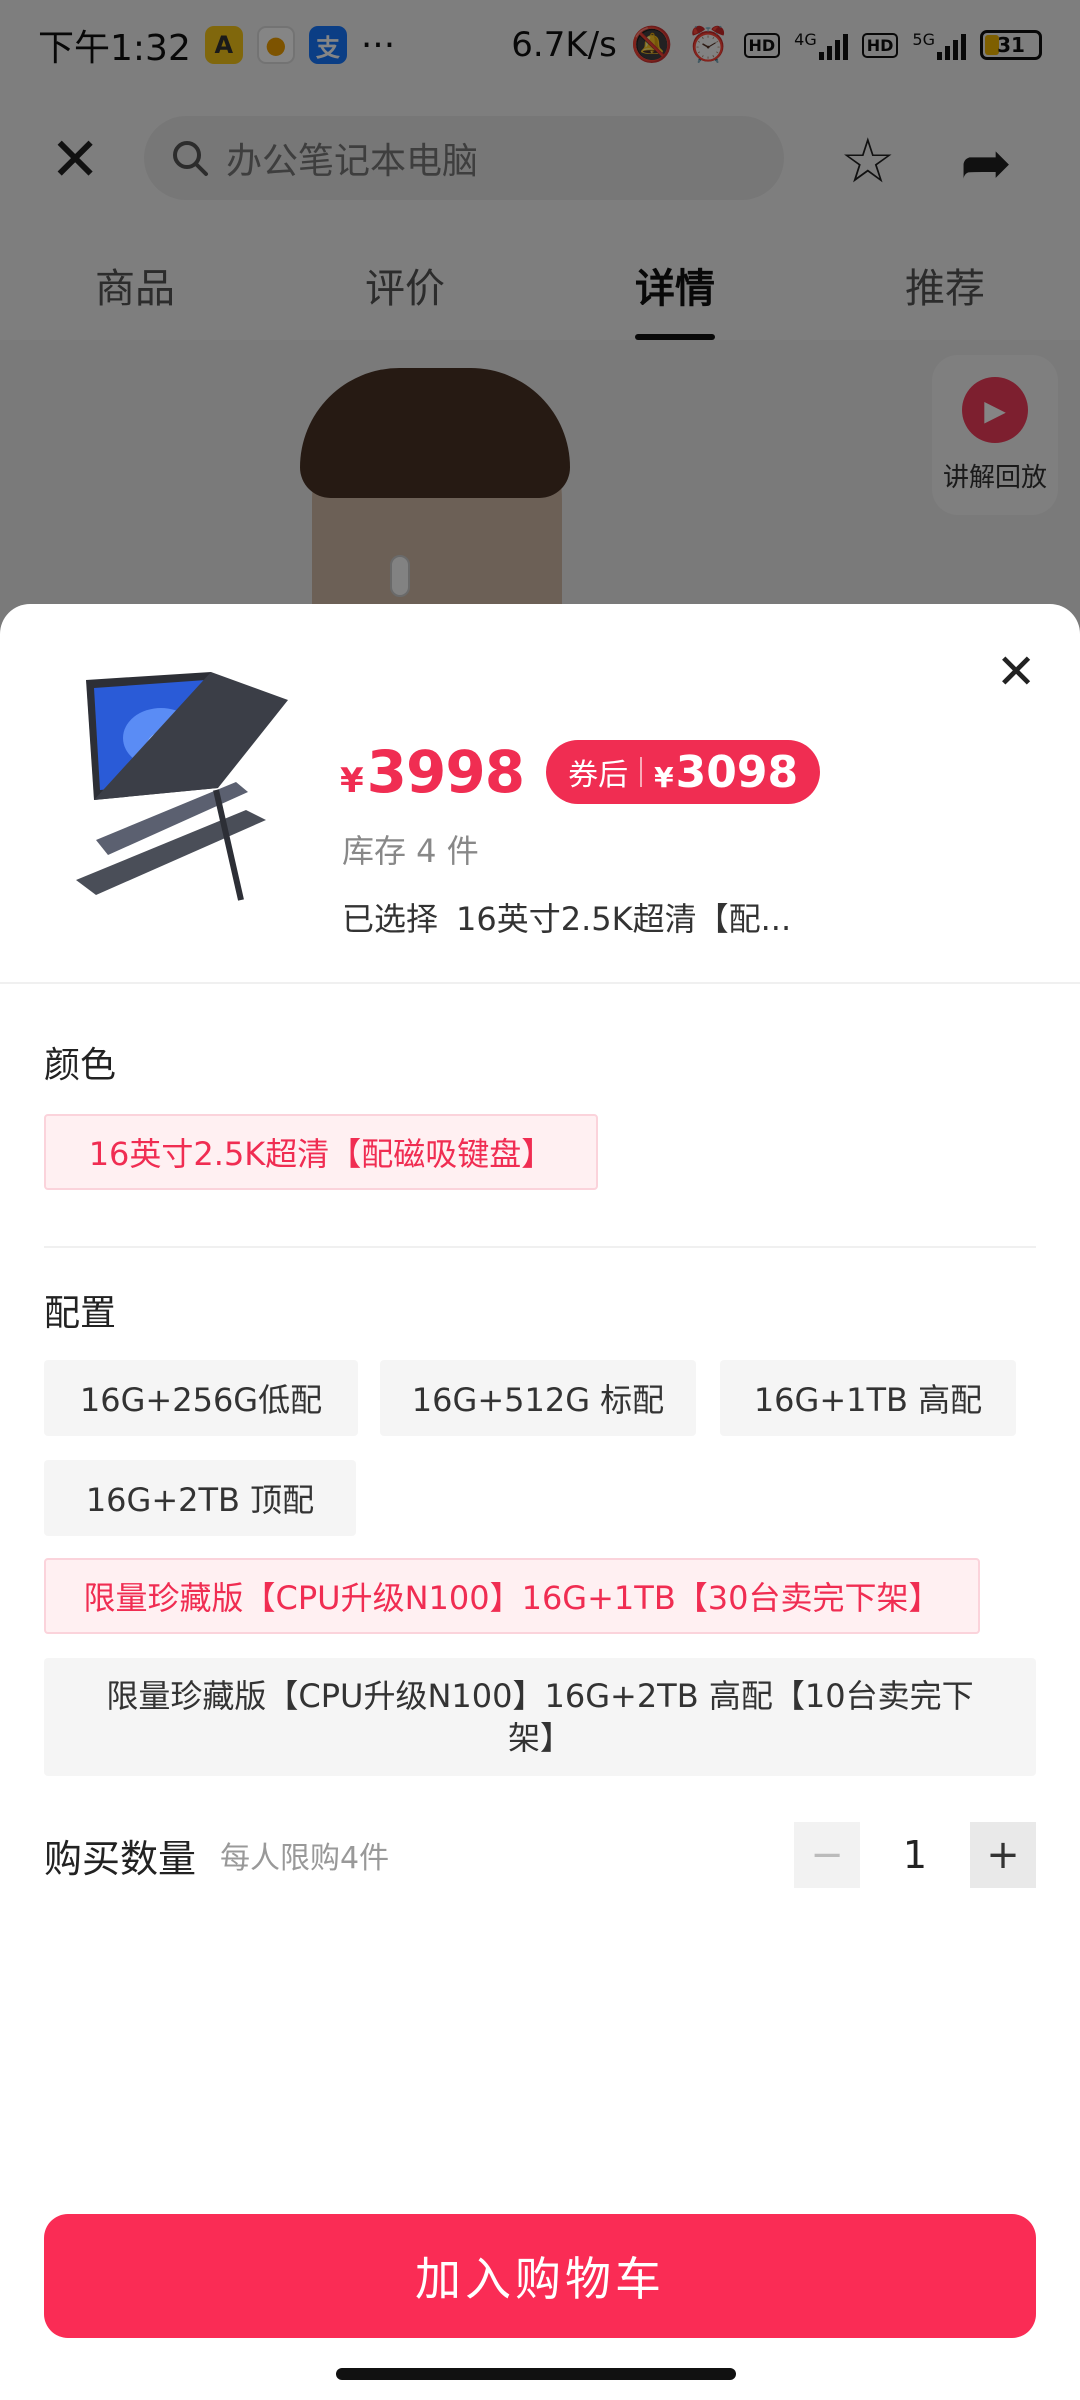 This screenshot has height=2400, width=1080. What do you see at coordinates (540, 1717) in the screenshot?
I see `config-option: 限量珍藏版【CPU升级N100】16G+2TB 高配【10台卖完下架】` at bounding box center [540, 1717].